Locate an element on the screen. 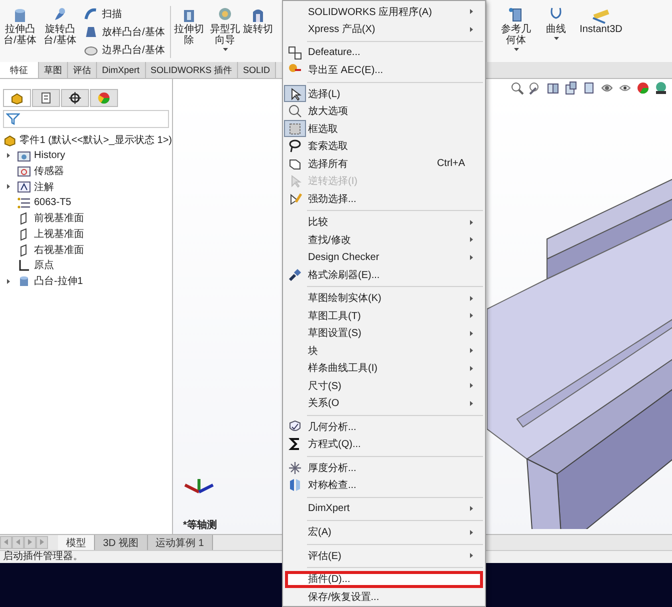 The width and height of the screenshot is (672, 607). property-icon is located at coordinates (46, 98).